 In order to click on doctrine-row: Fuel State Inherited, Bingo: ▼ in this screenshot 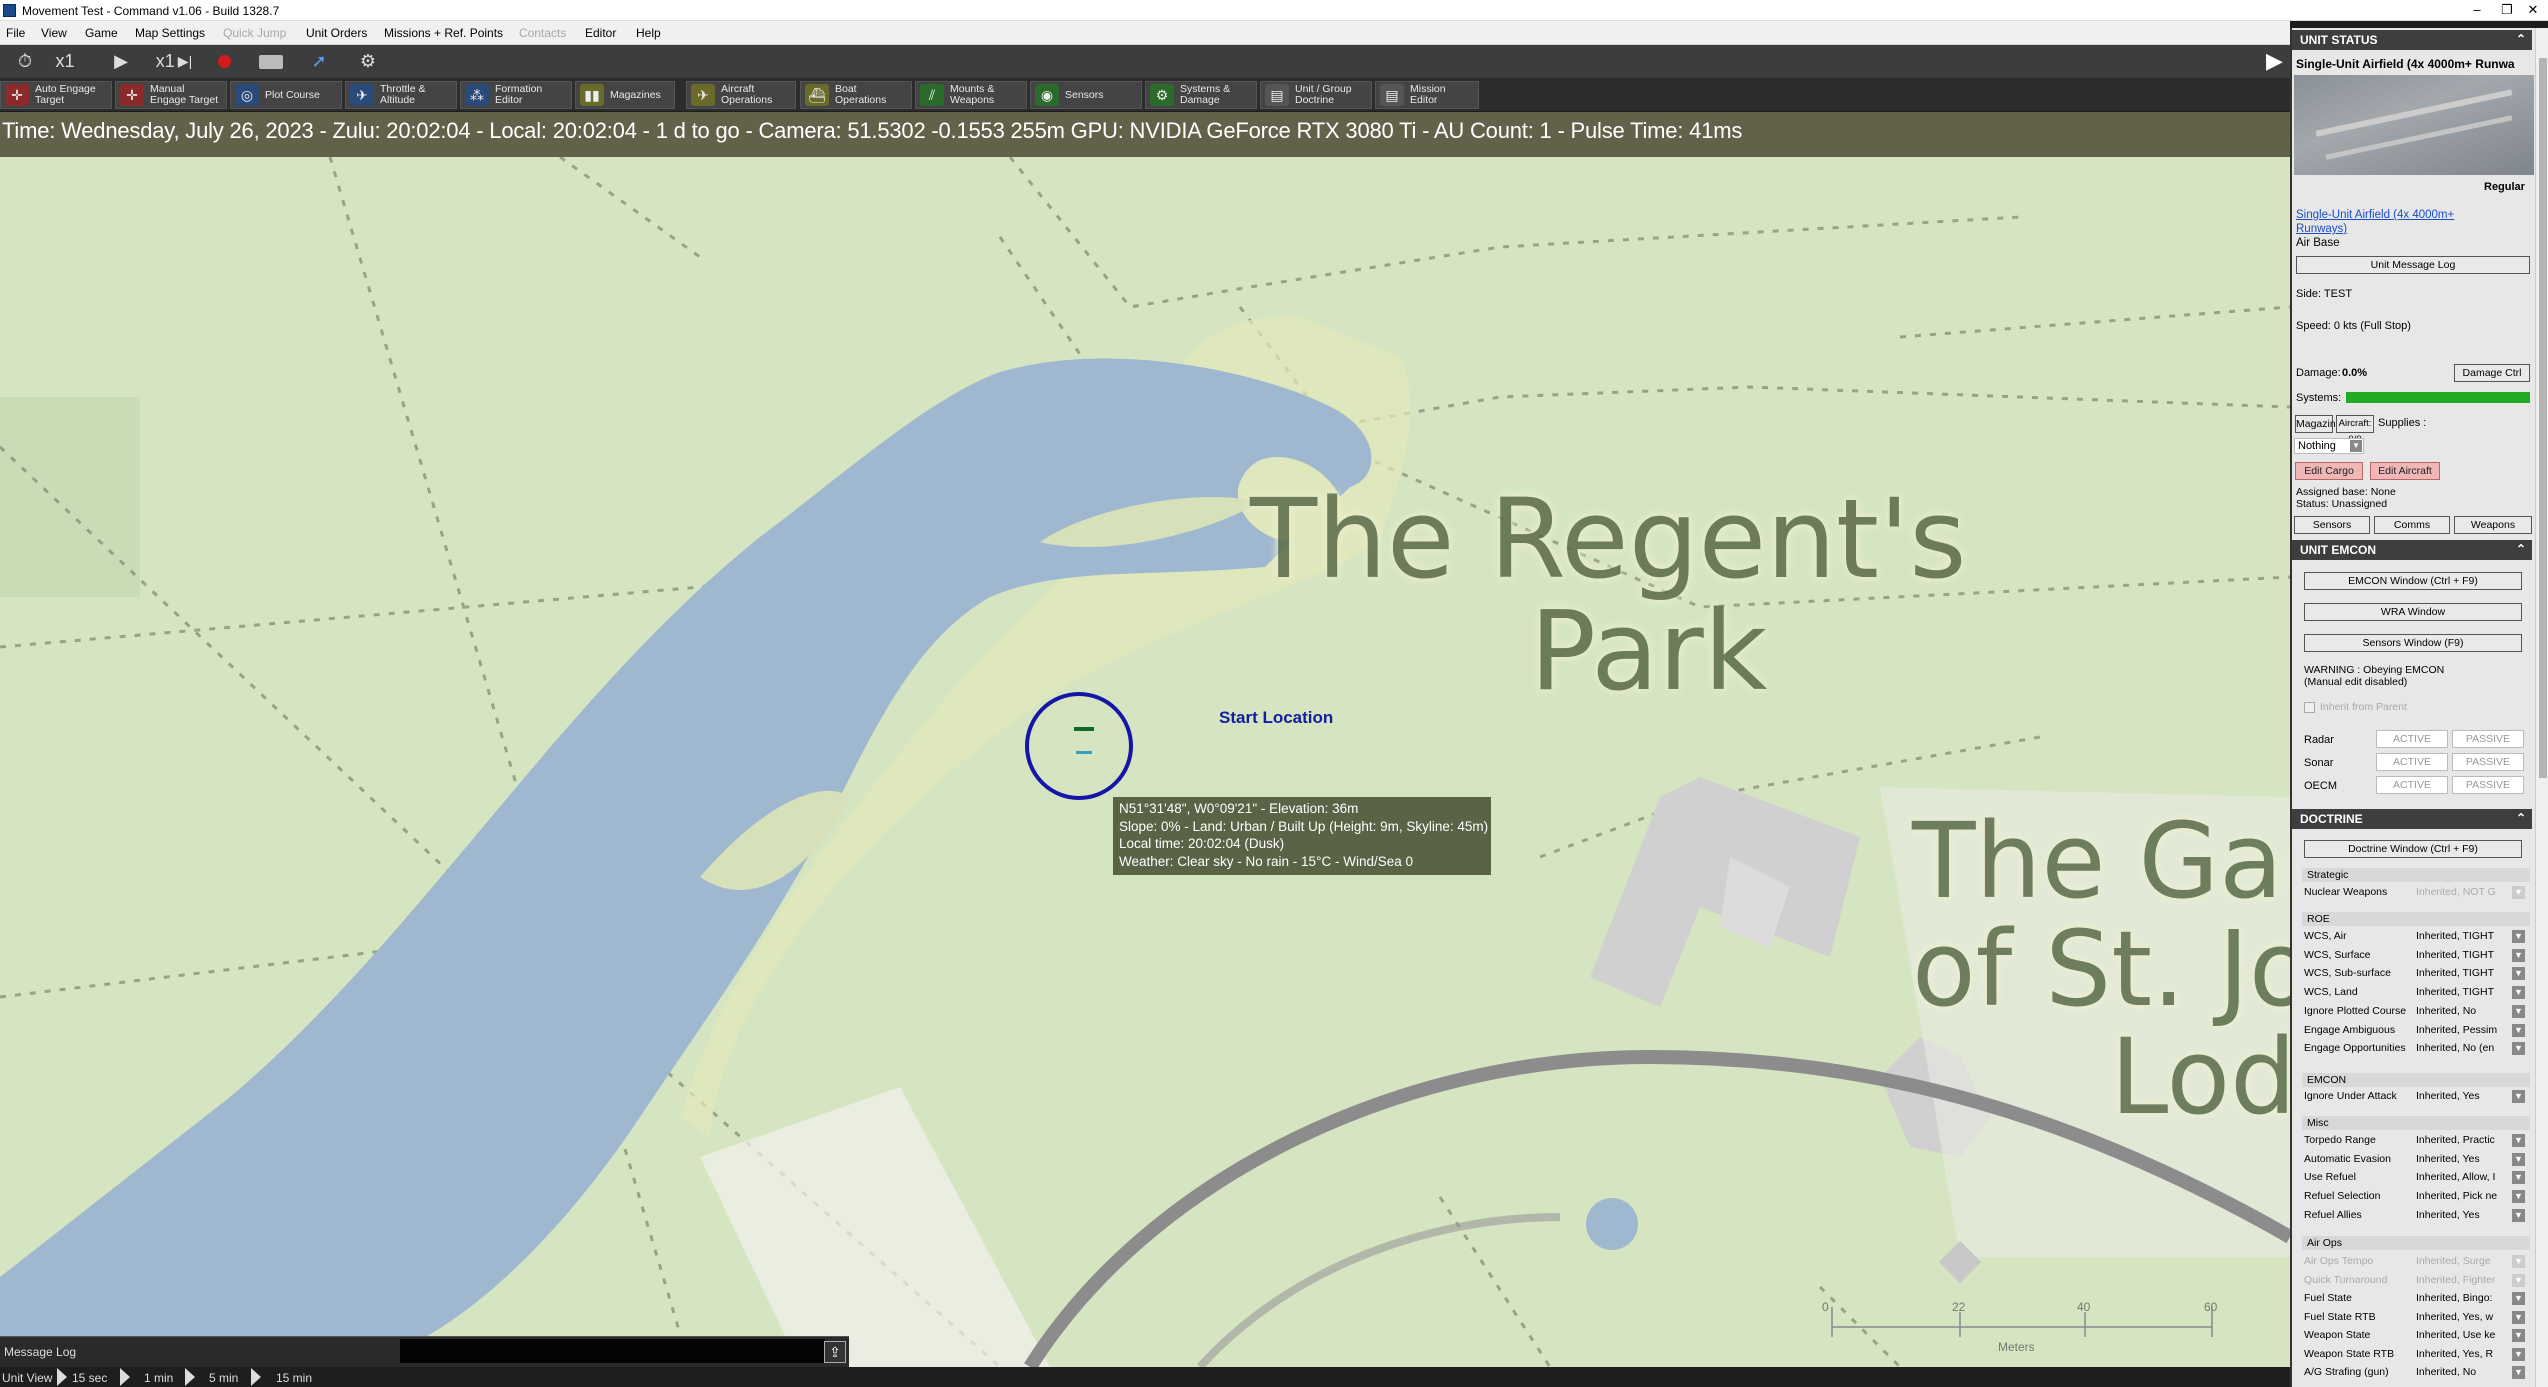, I will do `click(2415, 1298)`.